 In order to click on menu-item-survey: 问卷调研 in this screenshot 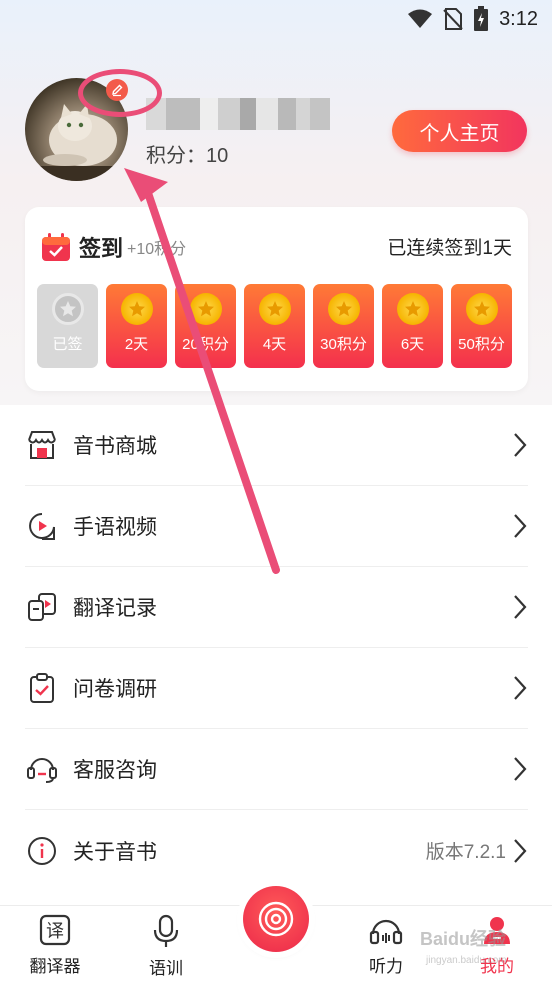, I will do `click(276, 688)`.